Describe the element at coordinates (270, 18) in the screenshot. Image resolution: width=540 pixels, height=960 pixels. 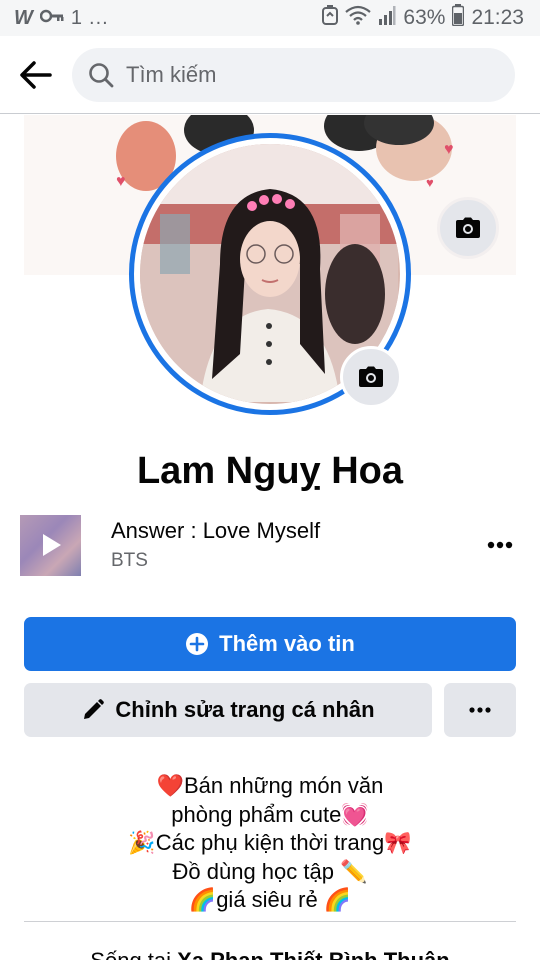
I see `status-bar: W 1 ... 63% 21:23` at that location.